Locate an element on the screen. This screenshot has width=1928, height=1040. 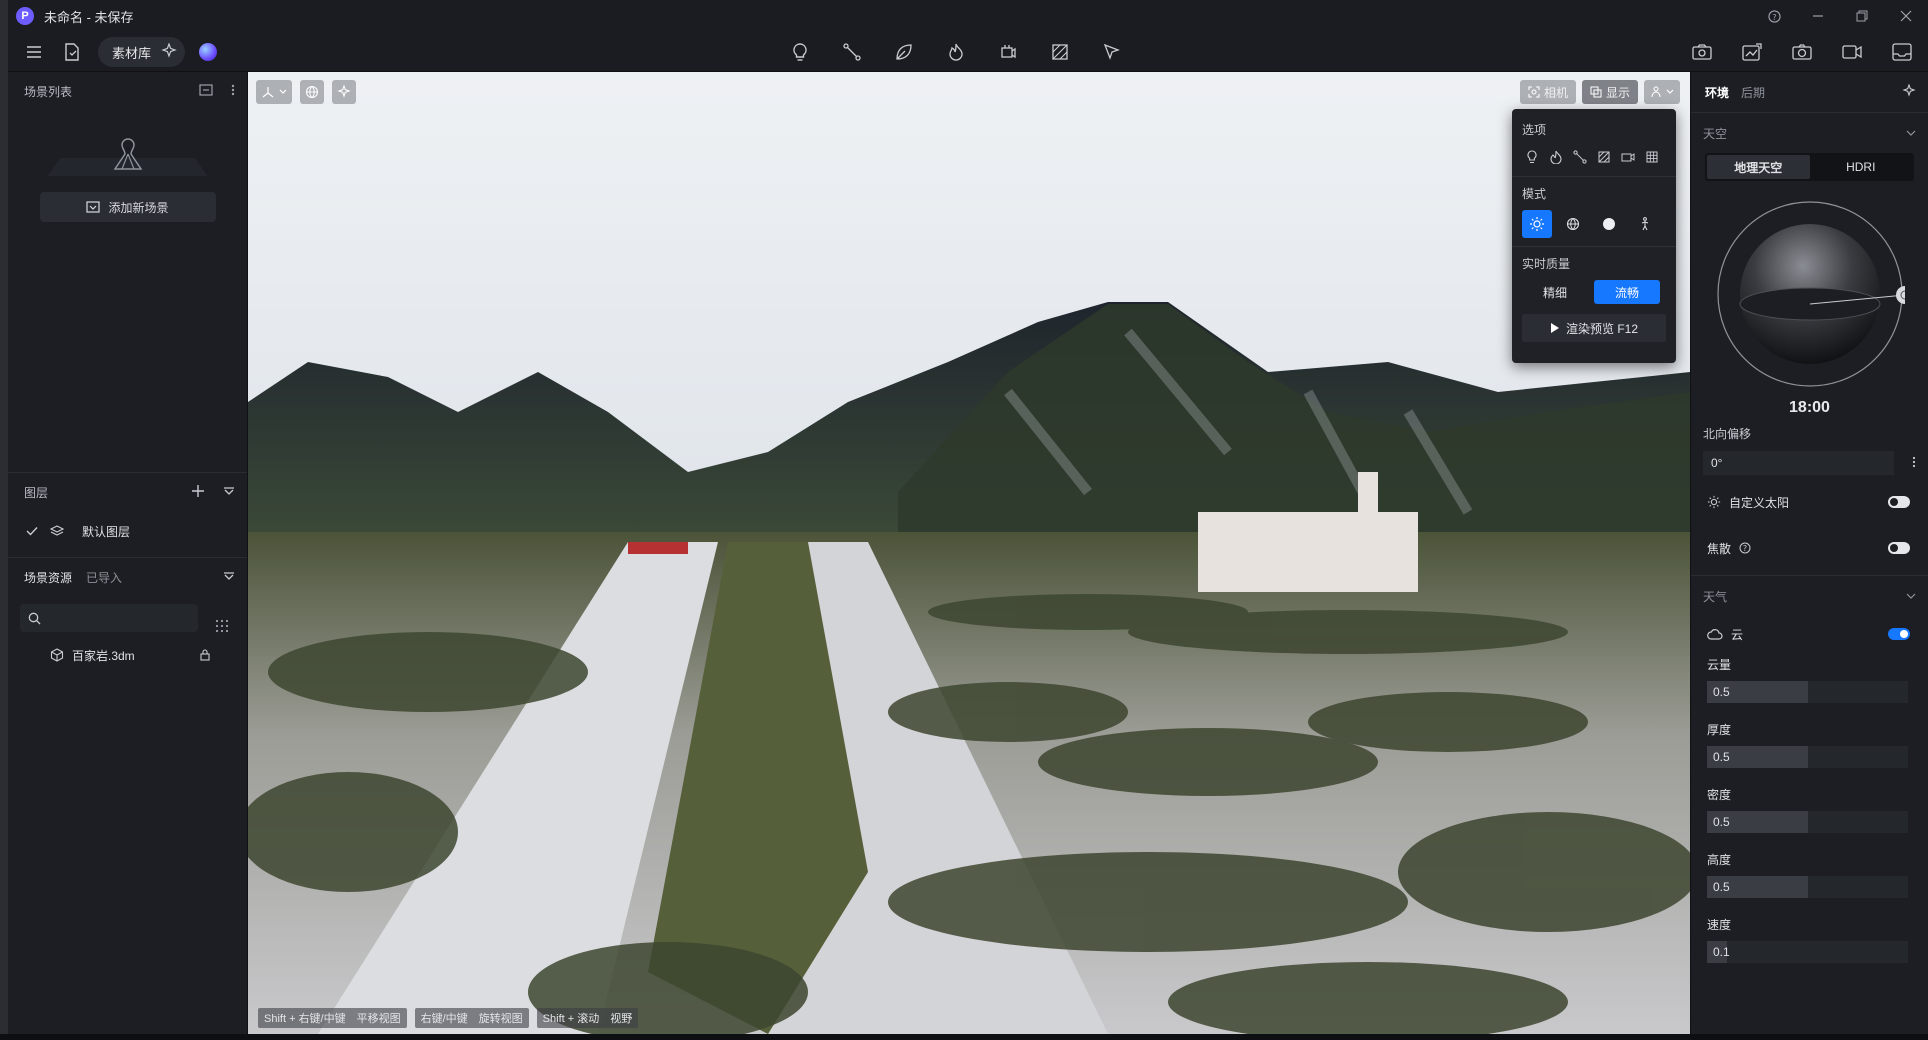
default-layer-label: 默认图层 is located at coordinates (106, 531).